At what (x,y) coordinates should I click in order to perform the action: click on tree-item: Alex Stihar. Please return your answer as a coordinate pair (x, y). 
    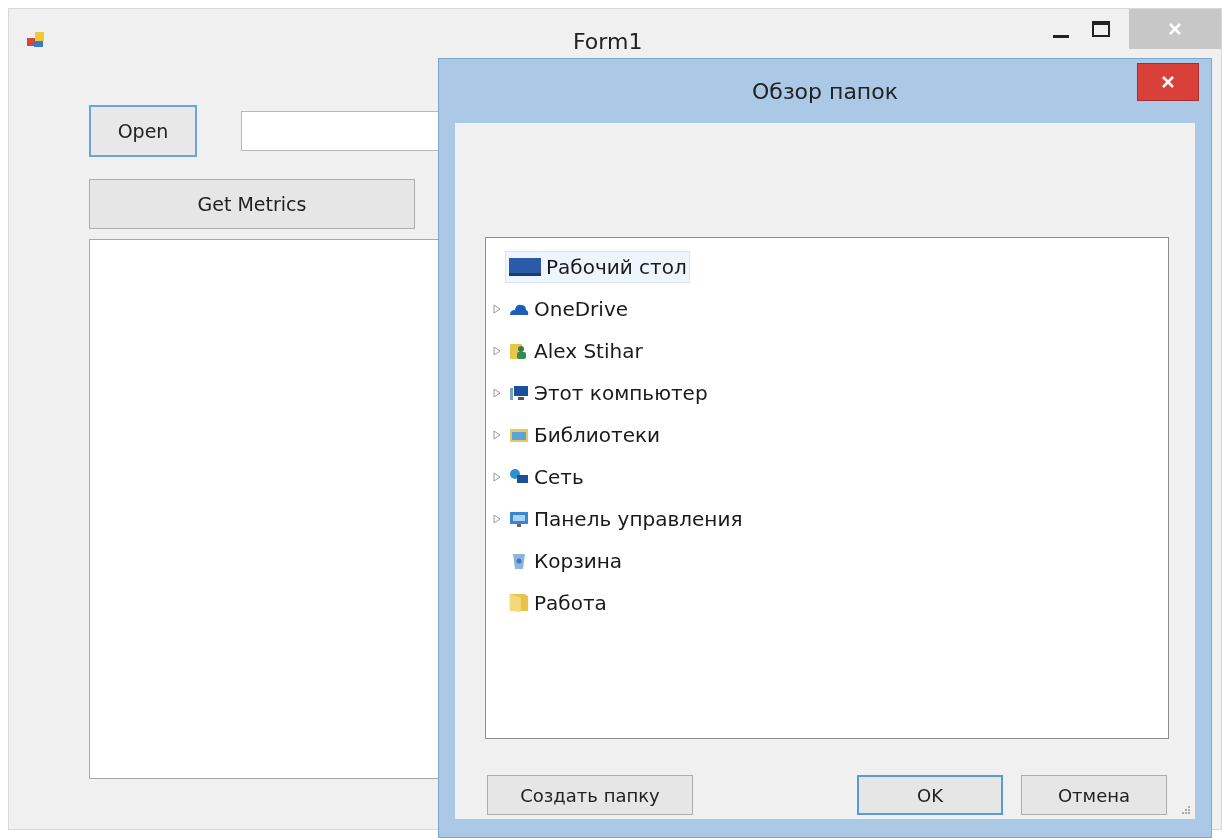
    Looking at the image, I should click on (575, 351).